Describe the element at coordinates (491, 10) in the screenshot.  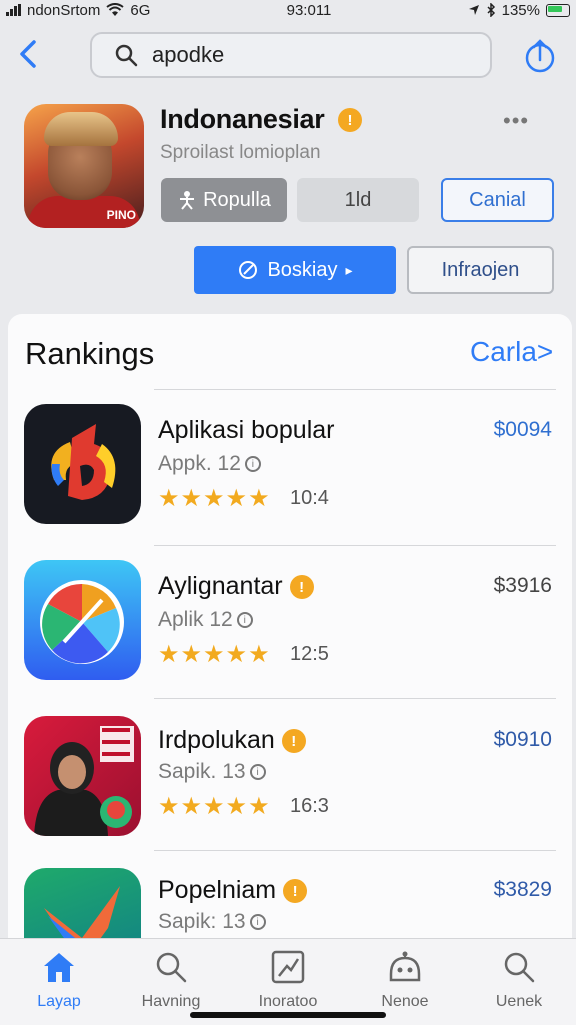
I see `bluetooth-icon` at that location.